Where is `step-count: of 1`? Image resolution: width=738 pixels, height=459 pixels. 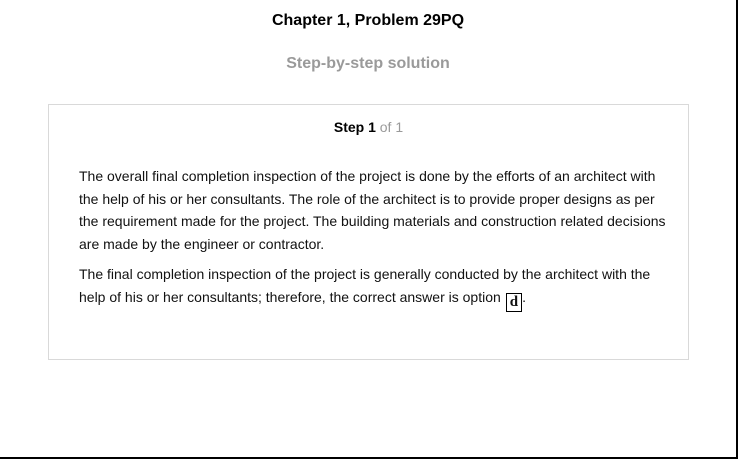 step-count: of 1 is located at coordinates (389, 127).